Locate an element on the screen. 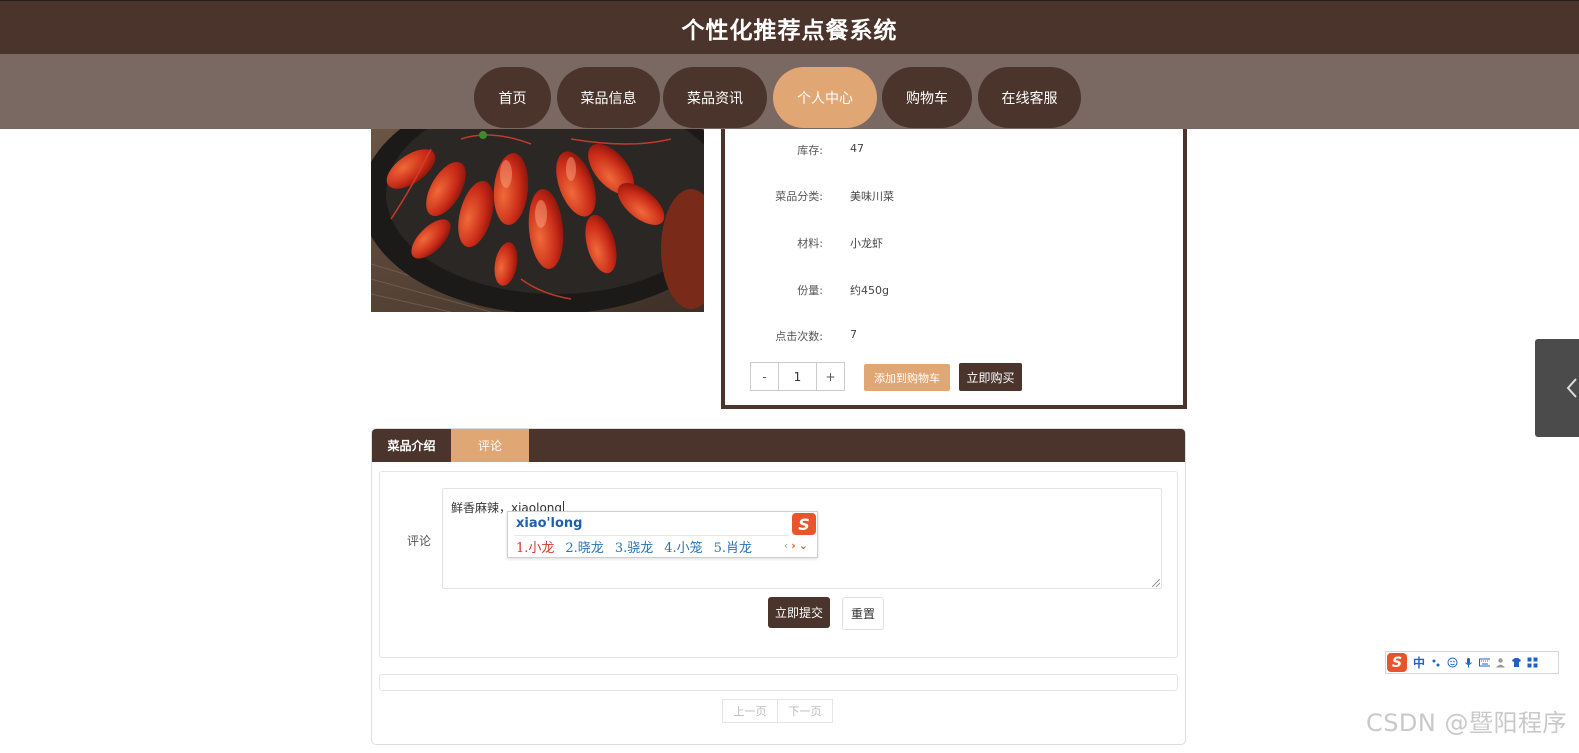 The width and height of the screenshot is (1579, 753). ime-pinyin: xiao'long is located at coordinates (549, 523).